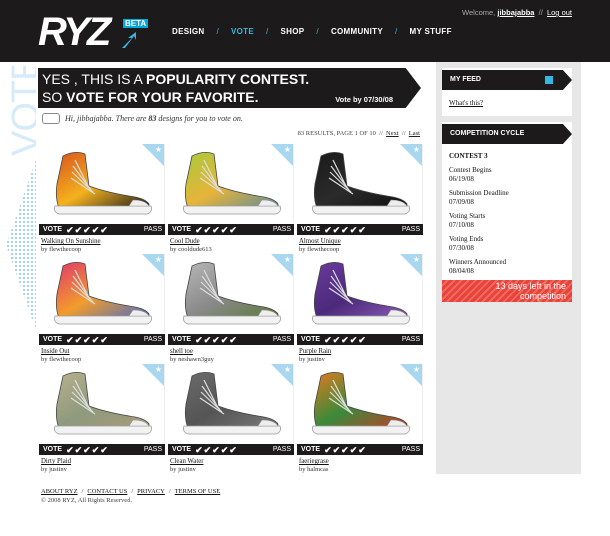 This screenshot has width=610, height=536. What do you see at coordinates (414, 133) in the screenshot?
I see `last-page-link: Last` at bounding box center [414, 133].